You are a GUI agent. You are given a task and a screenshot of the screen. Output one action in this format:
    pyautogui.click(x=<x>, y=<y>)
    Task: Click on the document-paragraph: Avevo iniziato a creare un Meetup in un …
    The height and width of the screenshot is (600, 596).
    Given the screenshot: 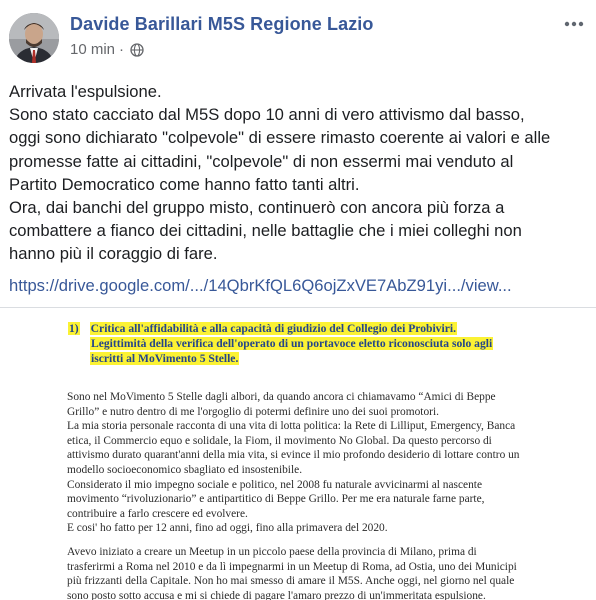 What is the action you would take?
    pyautogui.click(x=302, y=572)
    